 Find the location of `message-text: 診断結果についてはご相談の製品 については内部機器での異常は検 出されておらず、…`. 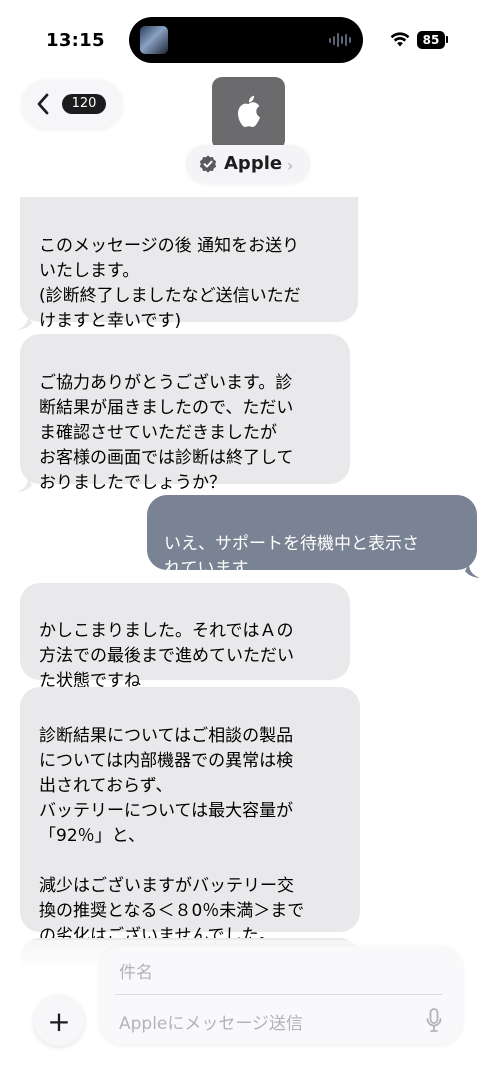

message-text: 診断結果についてはご相談の製品 については内部機器での異常は検 出されておらず、… is located at coordinates (172, 836).